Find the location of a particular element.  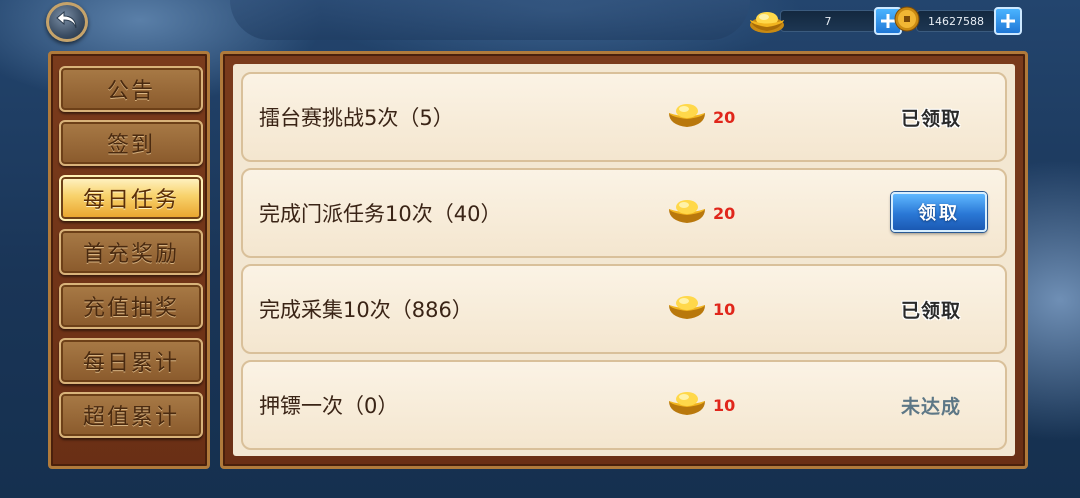

back-arrow-icon is located at coordinates (67, 22).